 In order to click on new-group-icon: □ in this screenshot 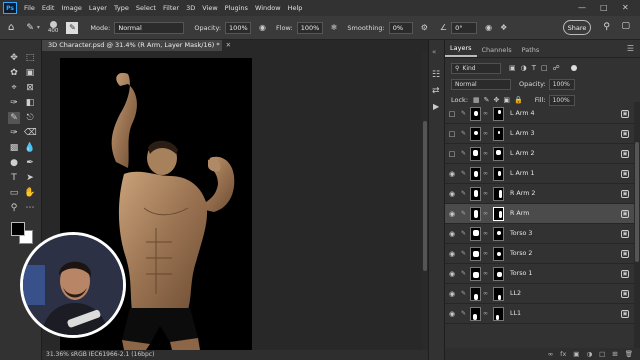, I will do `click(602, 354)`.